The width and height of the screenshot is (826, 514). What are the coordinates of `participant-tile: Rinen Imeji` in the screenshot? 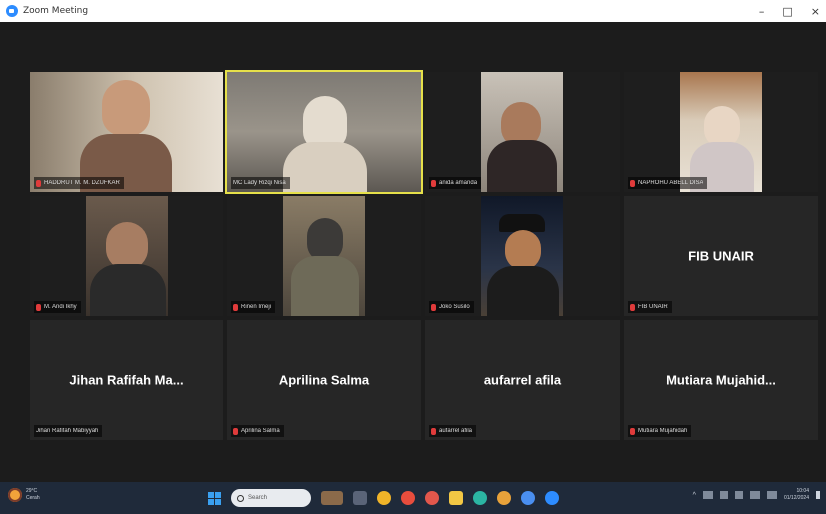 It's located at (324, 256).